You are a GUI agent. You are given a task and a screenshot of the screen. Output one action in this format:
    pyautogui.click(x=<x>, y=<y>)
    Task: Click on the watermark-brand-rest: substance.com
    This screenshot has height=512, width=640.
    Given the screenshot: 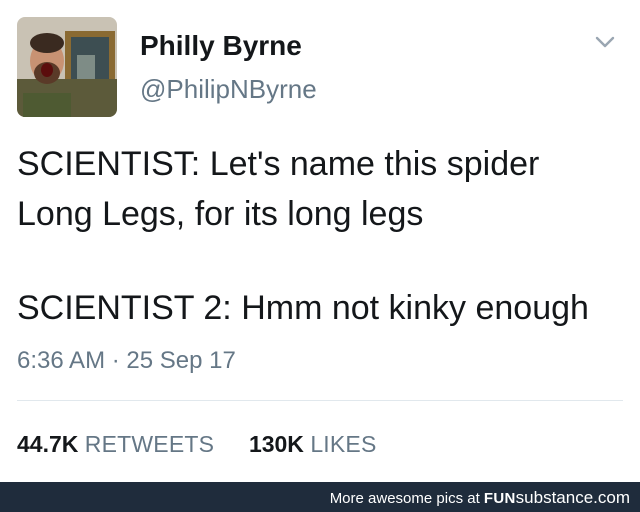 What is the action you would take?
    pyautogui.click(x=572, y=497)
    